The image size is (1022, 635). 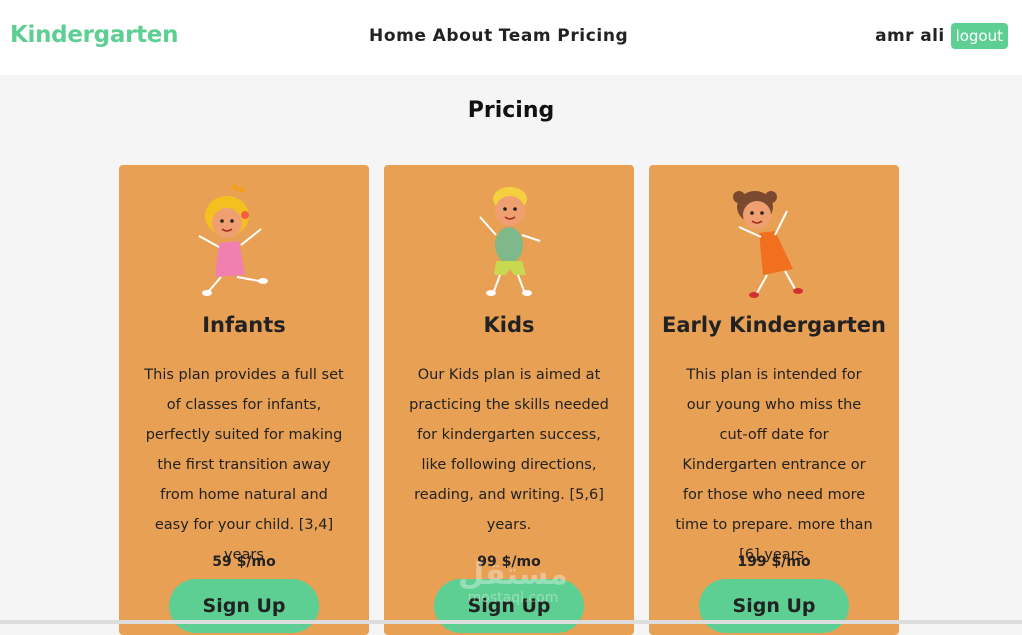 I want to click on page-title: Pricing, so click(x=511, y=110).